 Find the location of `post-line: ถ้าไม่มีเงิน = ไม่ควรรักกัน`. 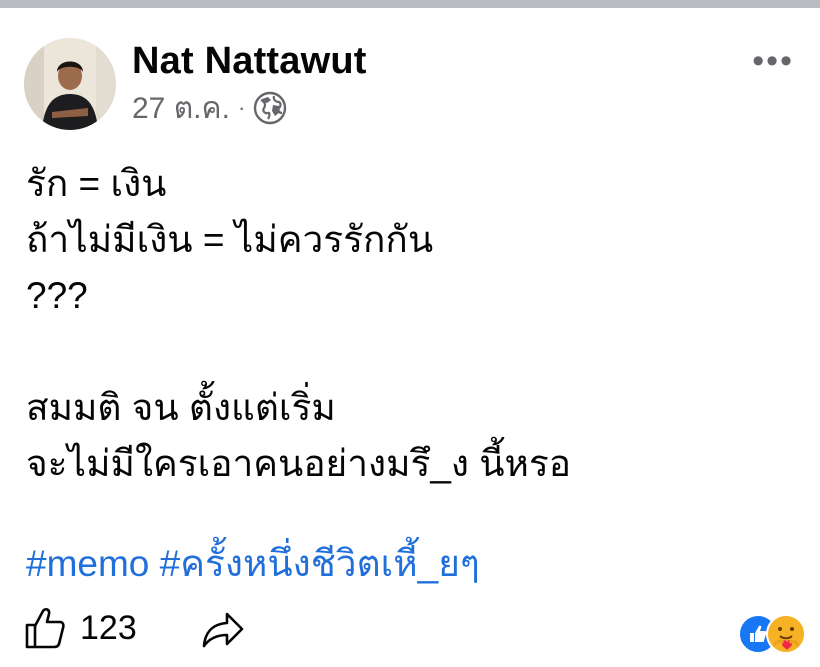

post-line: ถ้าไม่มีเงิน = ไม่ควรรักกัน is located at coordinates (230, 239).